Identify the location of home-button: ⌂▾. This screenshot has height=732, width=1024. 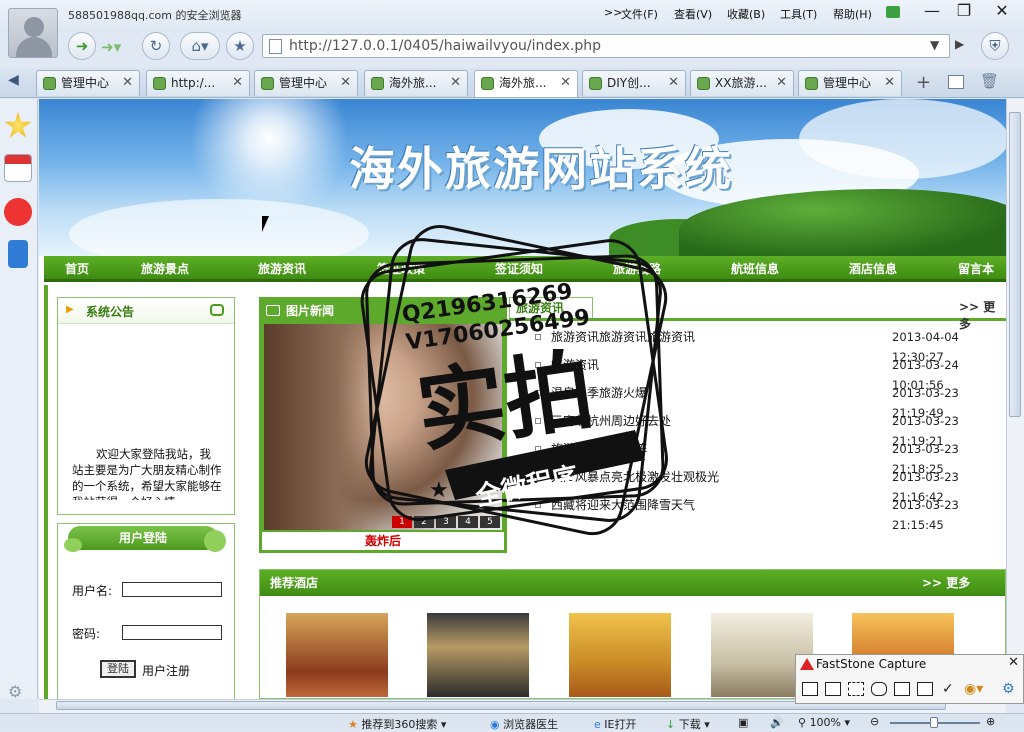
(200, 46).